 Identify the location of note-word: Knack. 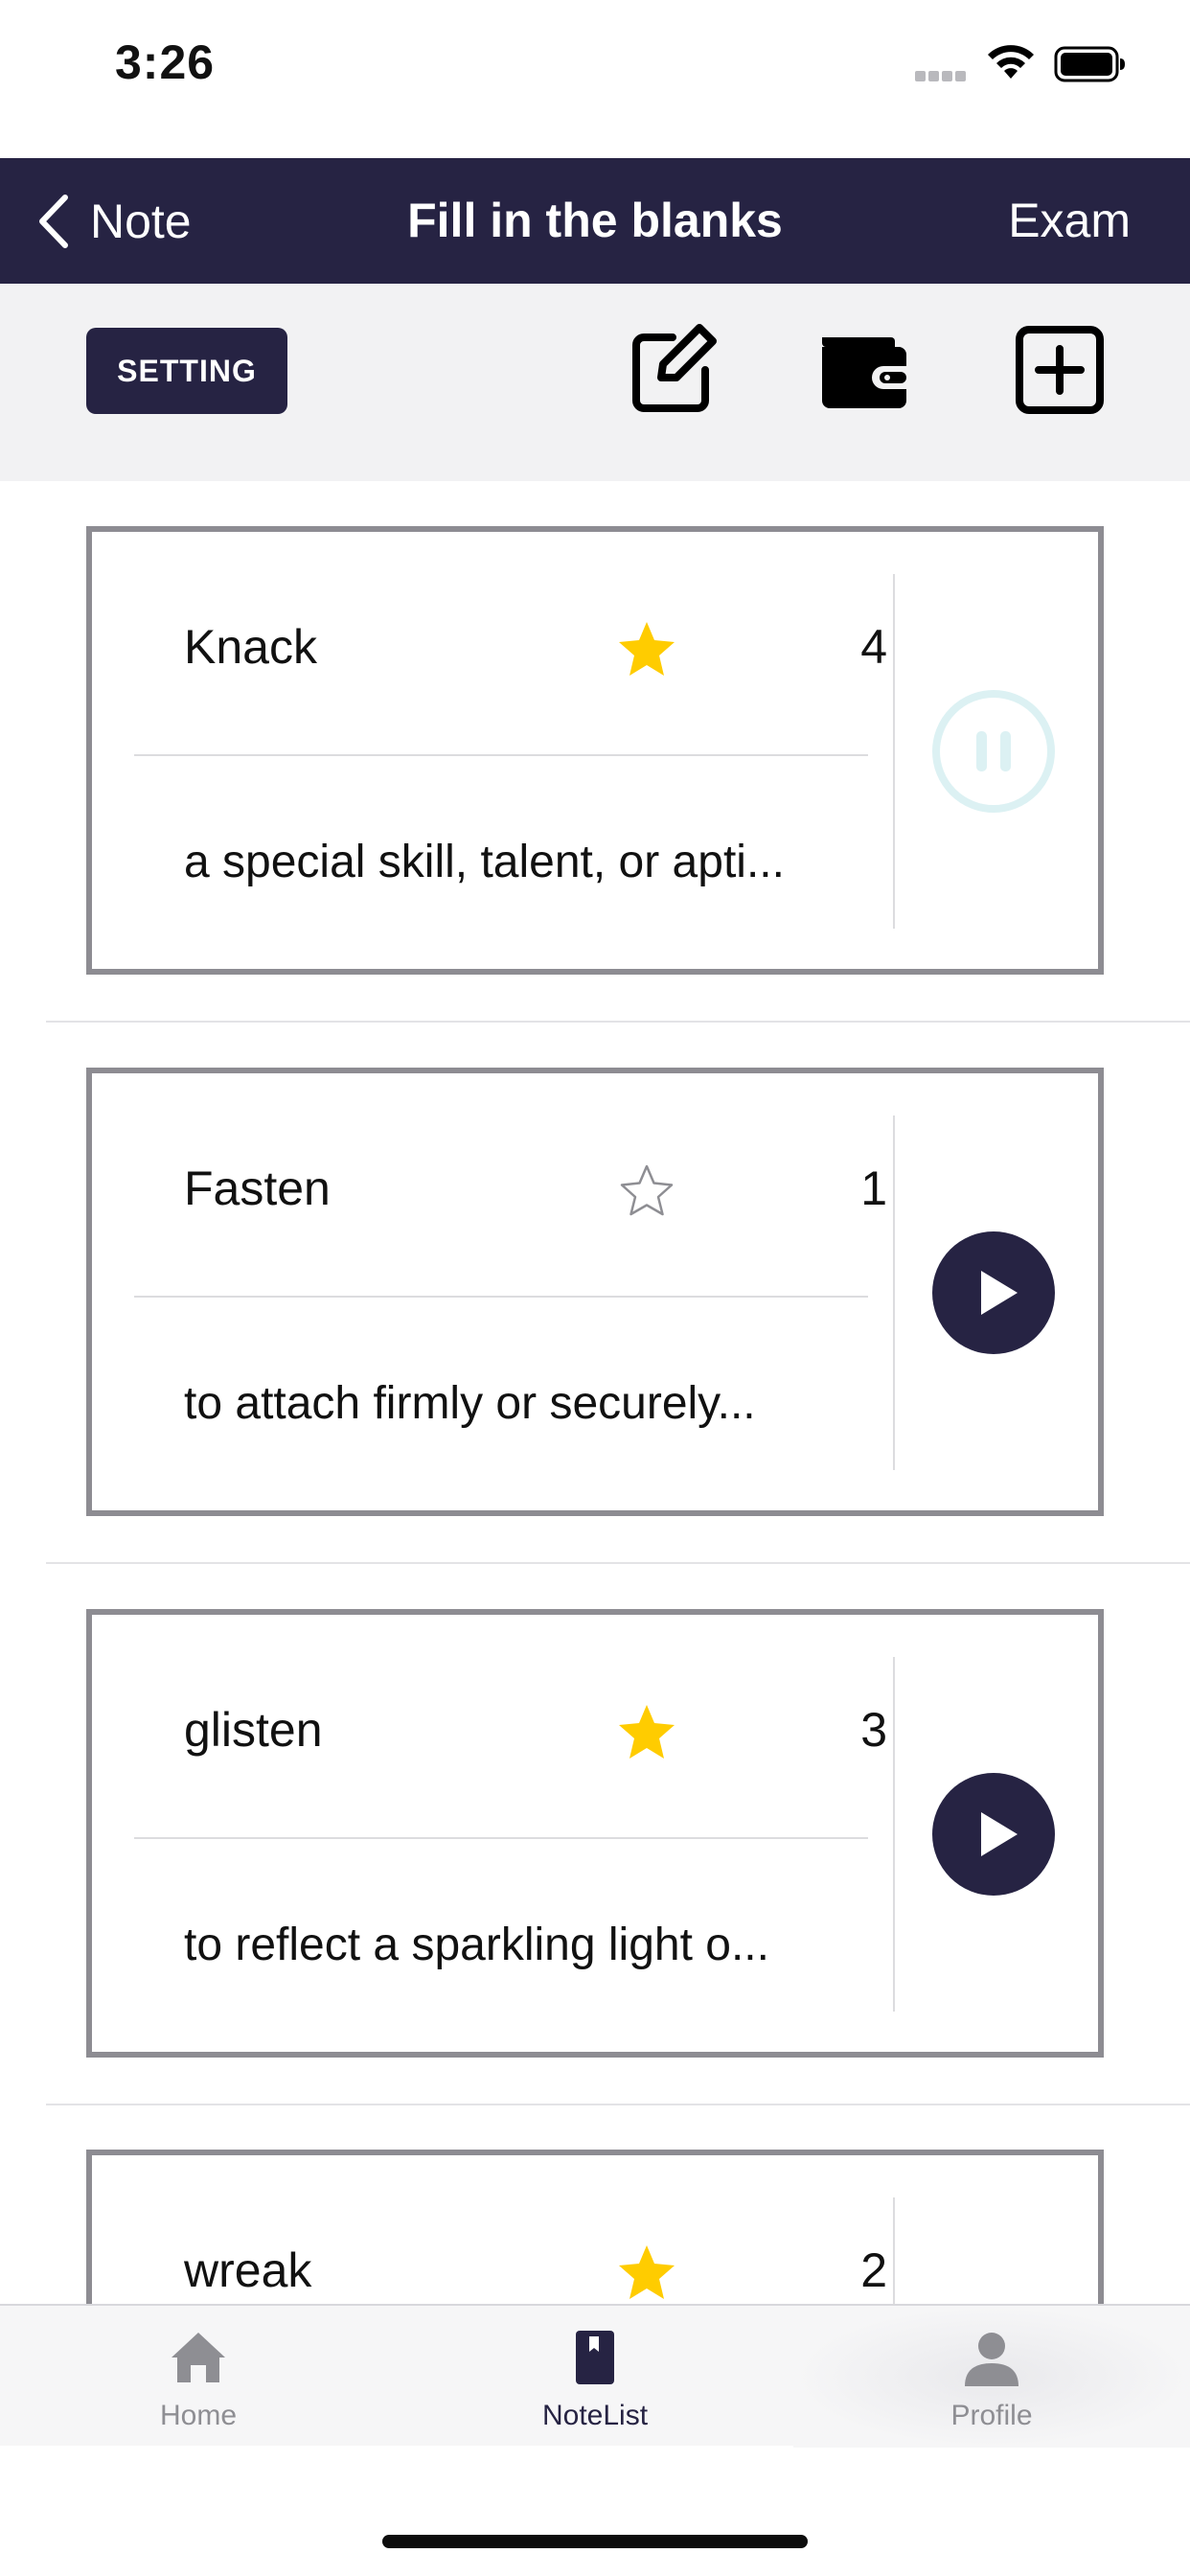
(250, 647).